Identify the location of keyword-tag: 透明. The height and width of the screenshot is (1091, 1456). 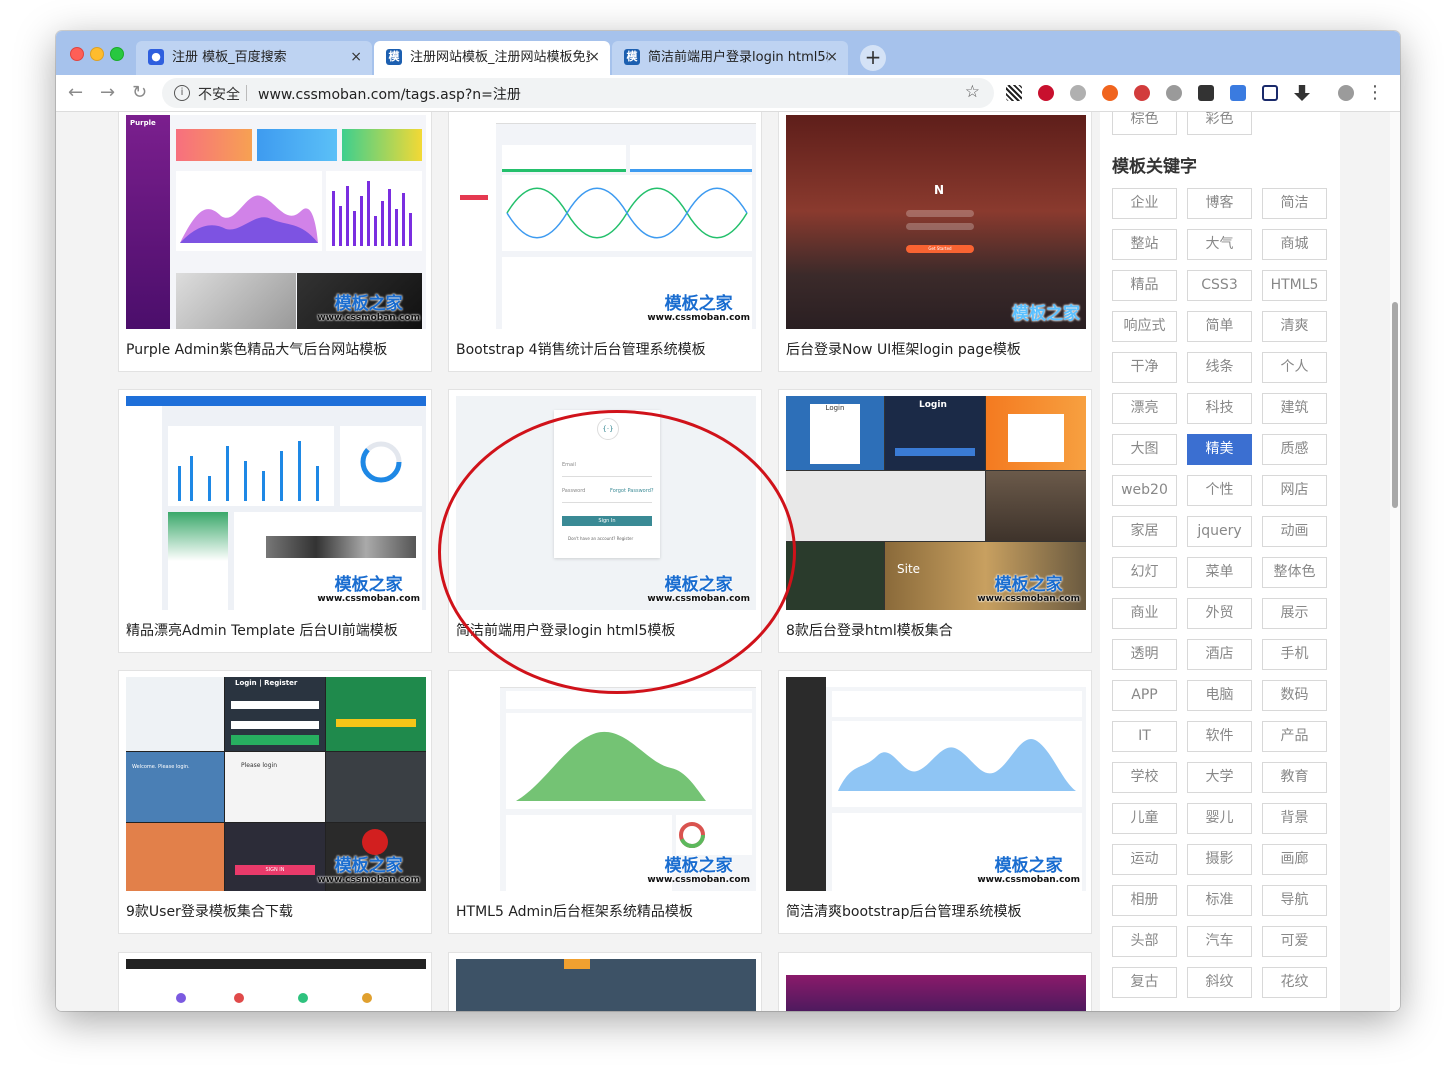
(1144, 654).